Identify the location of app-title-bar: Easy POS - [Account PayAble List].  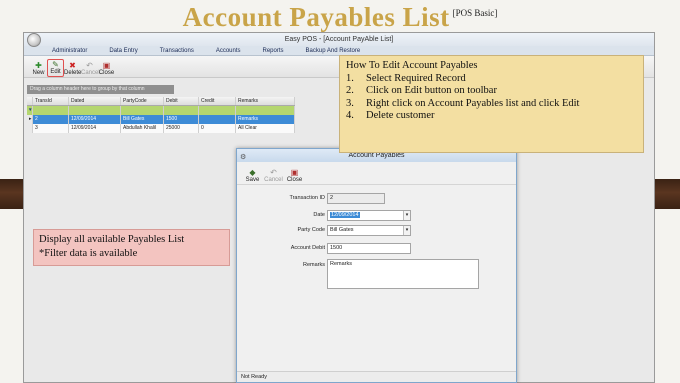
(339, 40).